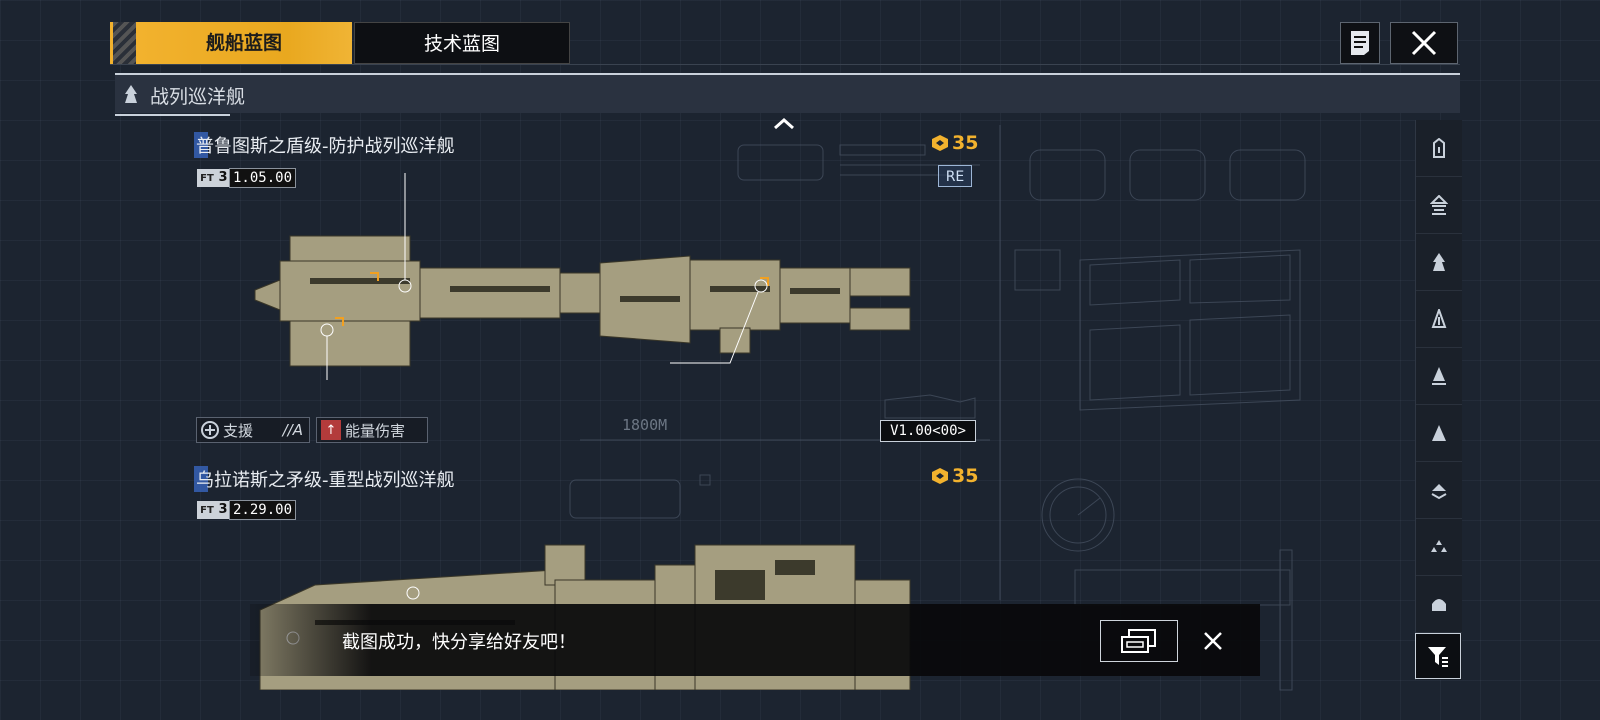 This screenshot has width=1600, height=720. Describe the element at coordinates (585, 275) in the screenshot. I see `ship-model-image` at that location.